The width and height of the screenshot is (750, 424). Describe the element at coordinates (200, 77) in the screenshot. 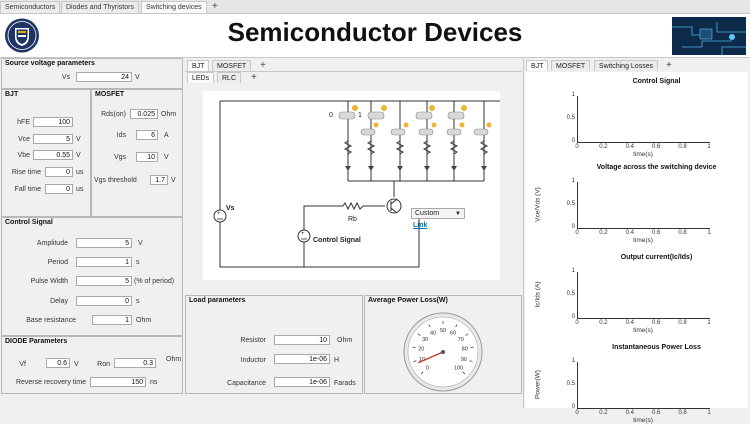

I see `circuit-tab-leds: LEDs` at that location.